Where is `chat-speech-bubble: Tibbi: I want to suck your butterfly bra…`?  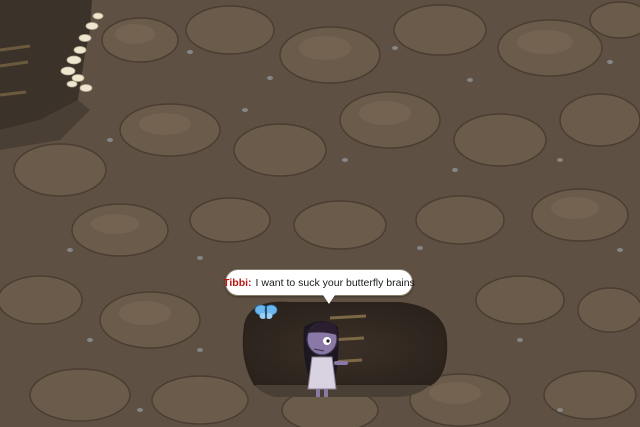
chat-speech-bubble: Tibbi: I want to suck your butterfly bra… is located at coordinates (319, 282).